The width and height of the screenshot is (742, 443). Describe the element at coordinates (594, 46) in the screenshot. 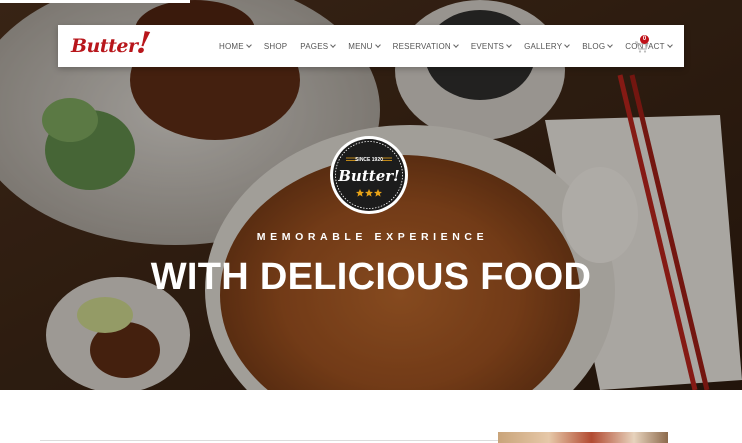

I see `nav-item-label: BLOG` at that location.